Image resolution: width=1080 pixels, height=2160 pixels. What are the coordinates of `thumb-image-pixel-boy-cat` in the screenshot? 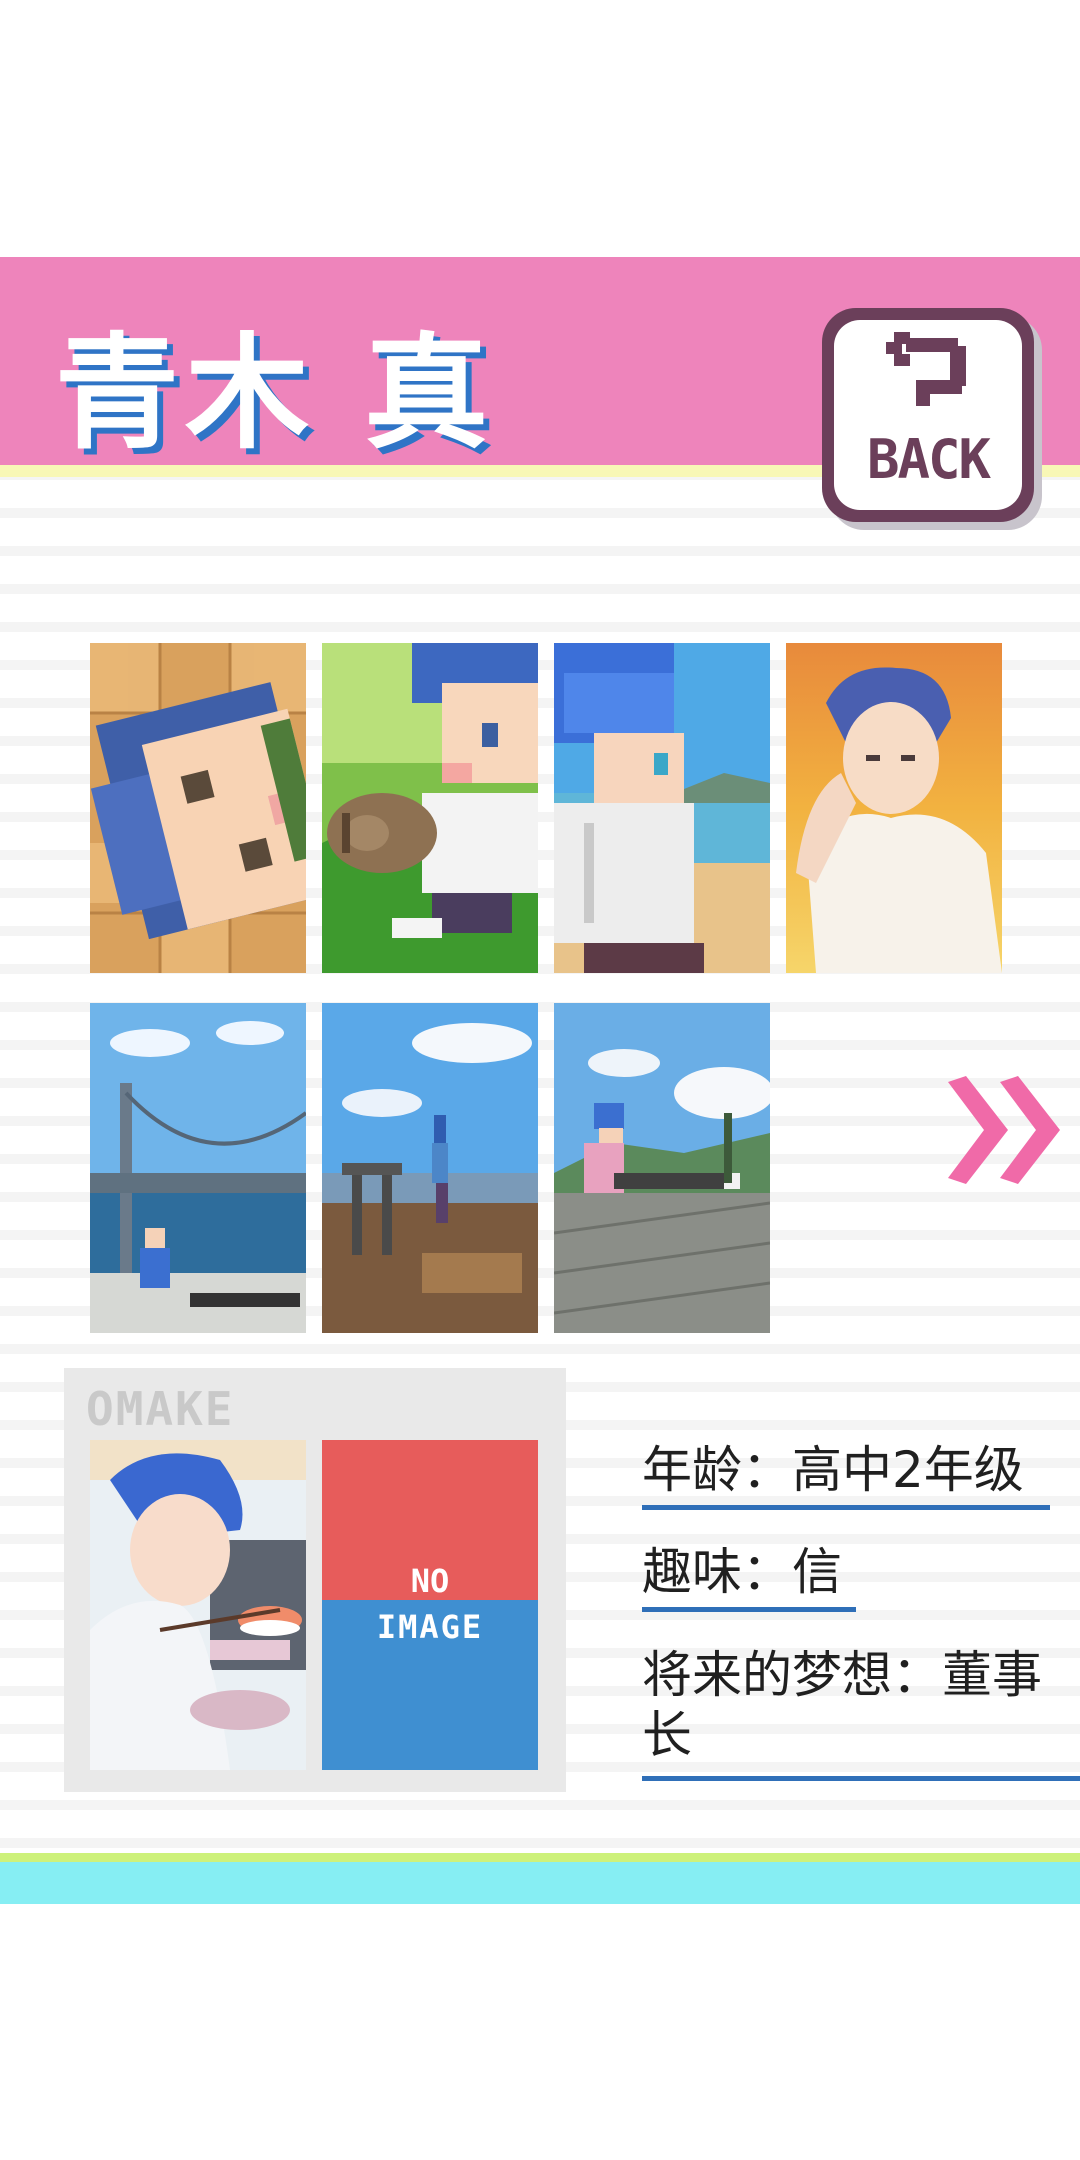 It's located at (430, 808).